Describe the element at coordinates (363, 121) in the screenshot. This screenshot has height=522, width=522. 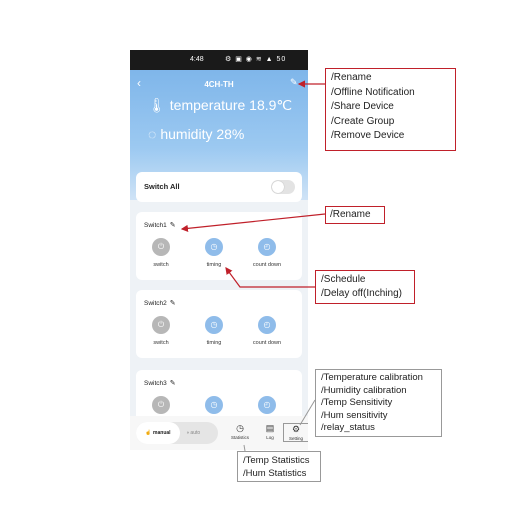
I see `menu-create-group: /Create Group` at that location.